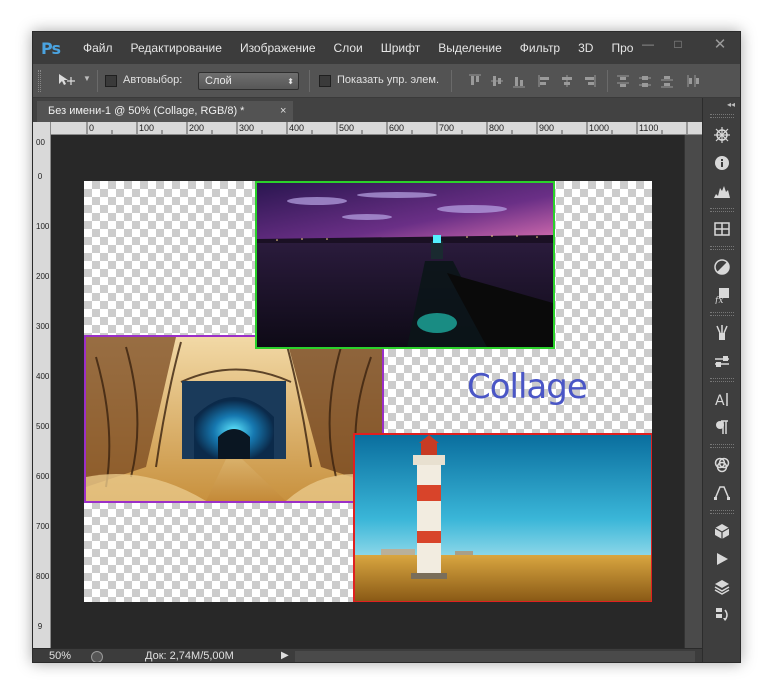  I want to click on align-left-icon, so click(545, 81).